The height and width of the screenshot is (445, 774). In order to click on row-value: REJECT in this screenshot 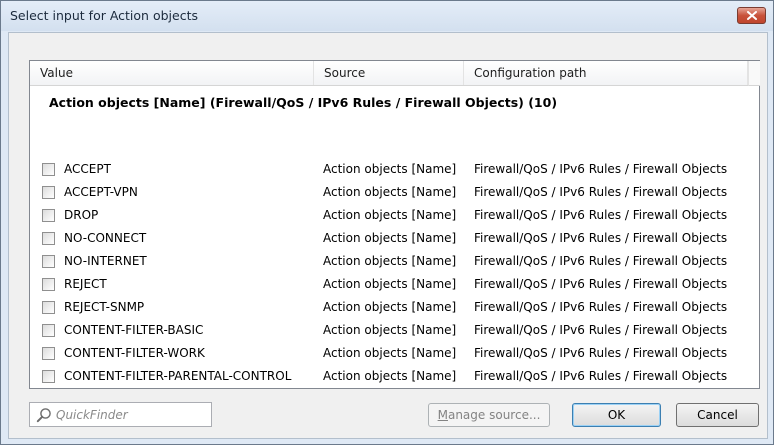, I will do `click(85, 284)`.